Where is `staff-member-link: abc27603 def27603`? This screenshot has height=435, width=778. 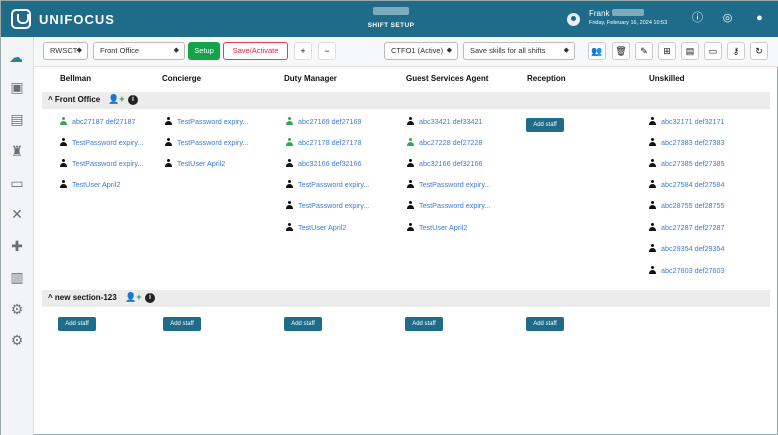 staff-member-link: abc27603 def27603 is located at coordinates (687, 270).